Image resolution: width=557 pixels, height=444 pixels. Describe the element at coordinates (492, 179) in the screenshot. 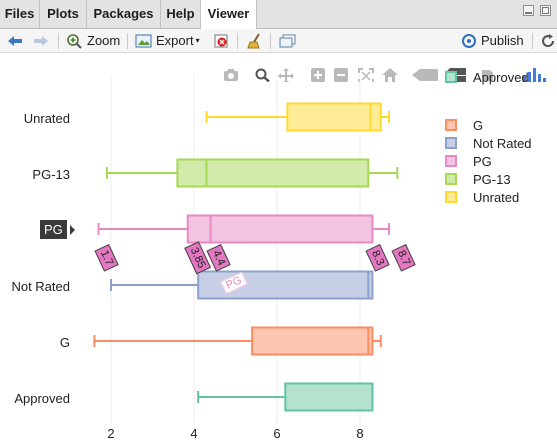

I see `legend-label: PG-13` at that location.